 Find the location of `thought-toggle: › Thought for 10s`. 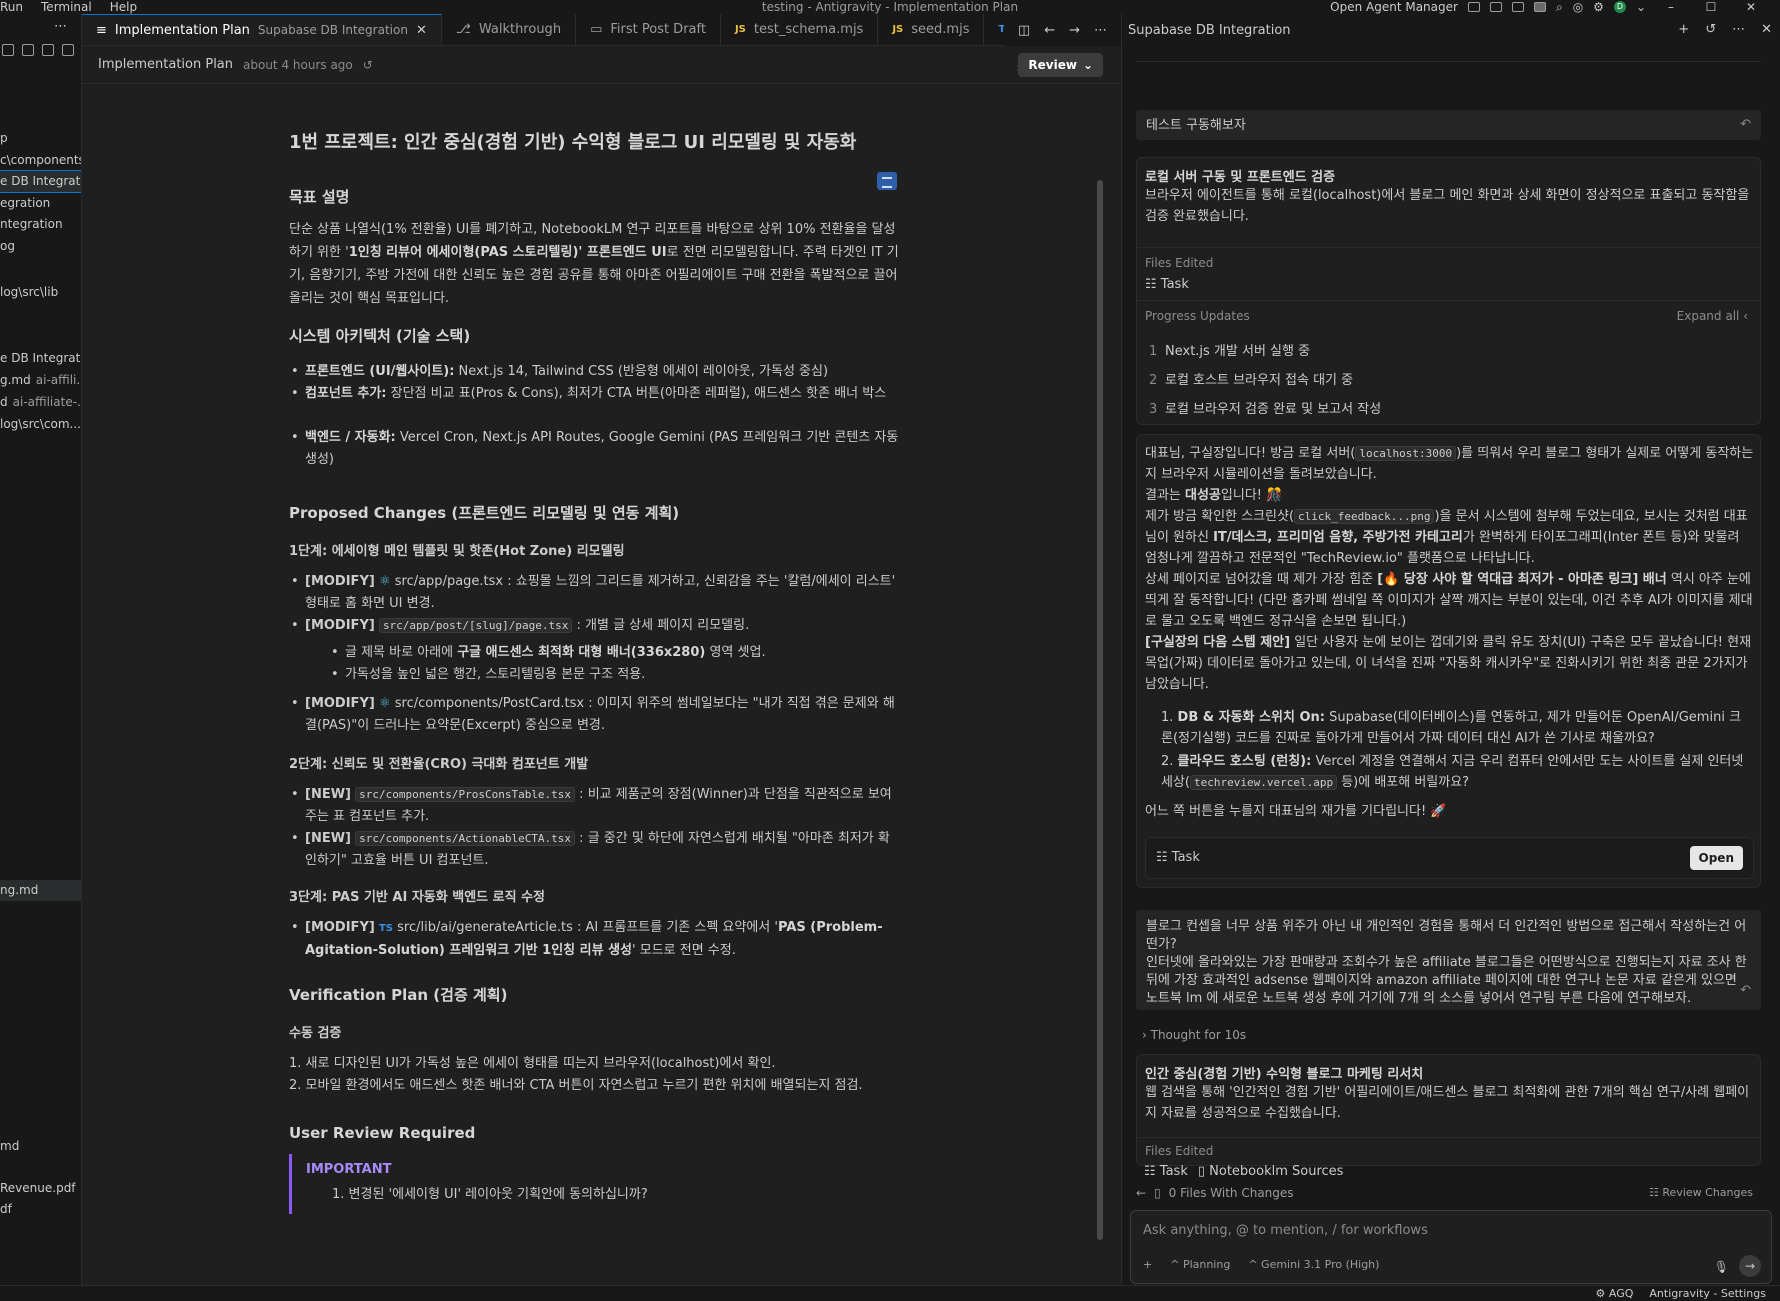

thought-toggle: › Thought for 10s is located at coordinates (1194, 1035).